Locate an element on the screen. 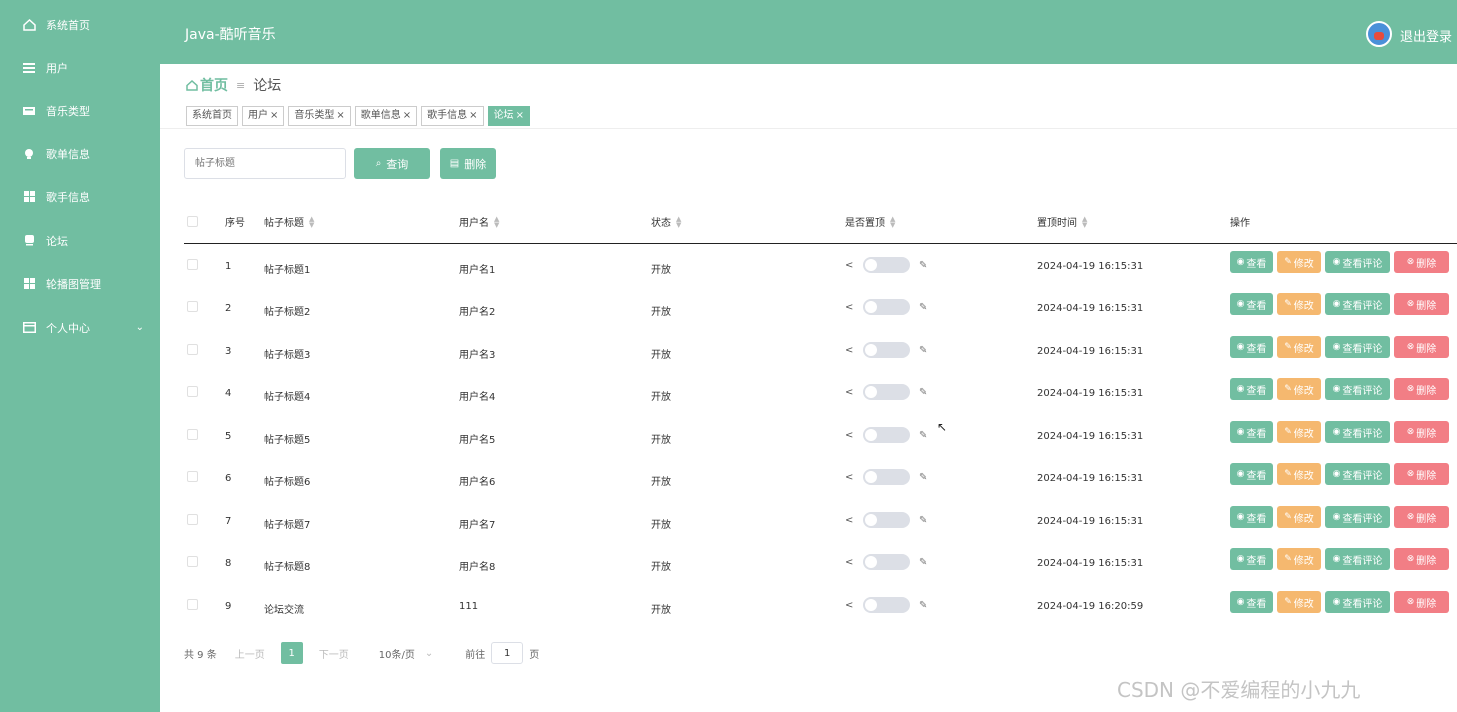 This screenshot has width=1457, height=712. tab-singer: 歌手信息 × is located at coordinates (452, 116).